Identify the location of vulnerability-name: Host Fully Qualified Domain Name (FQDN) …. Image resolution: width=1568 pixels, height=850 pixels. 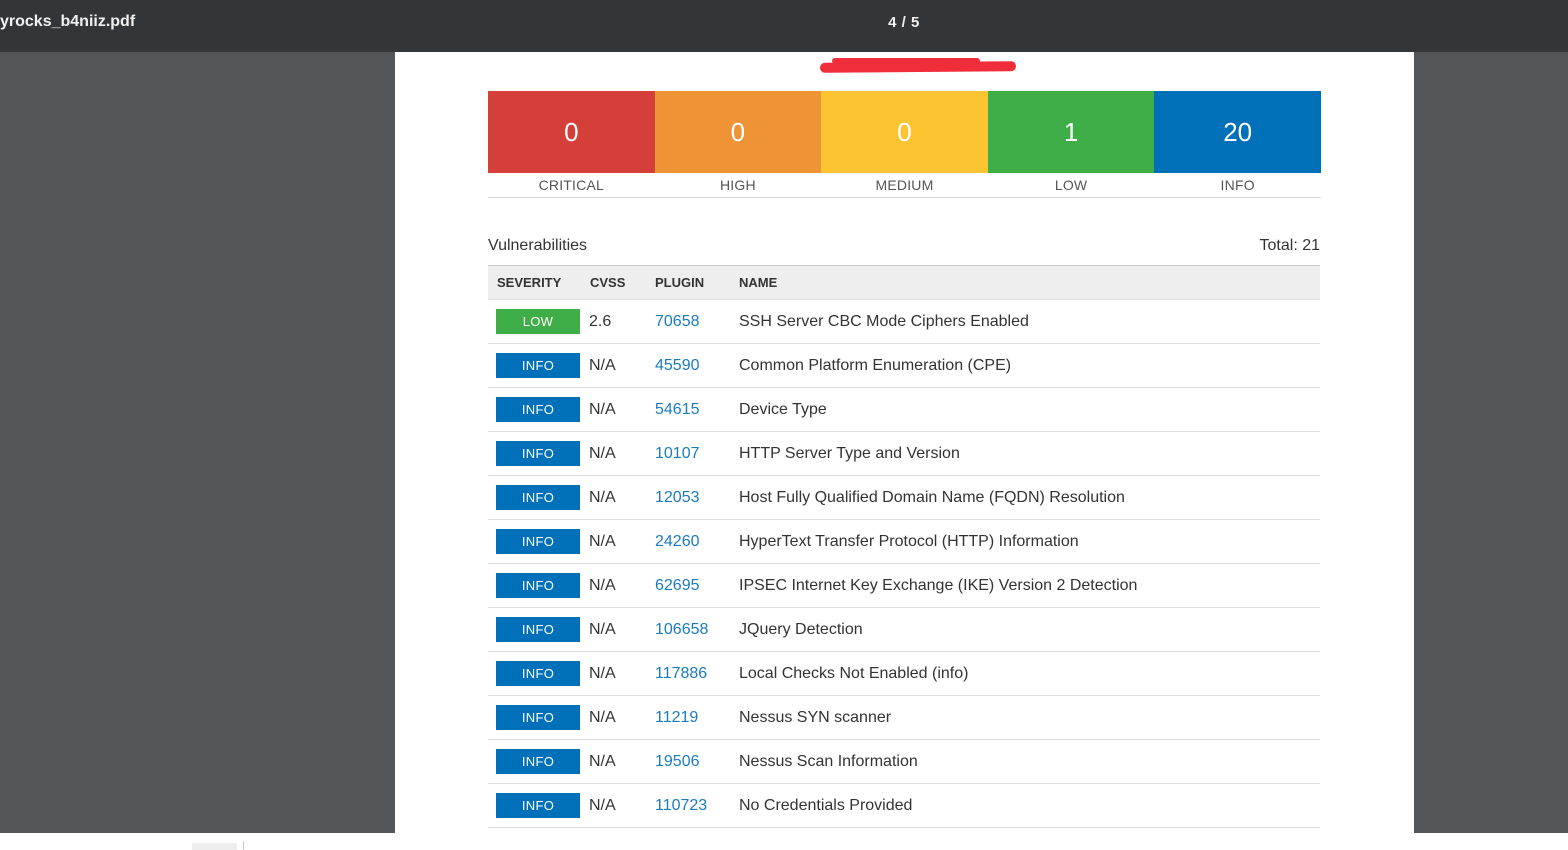
(932, 497).